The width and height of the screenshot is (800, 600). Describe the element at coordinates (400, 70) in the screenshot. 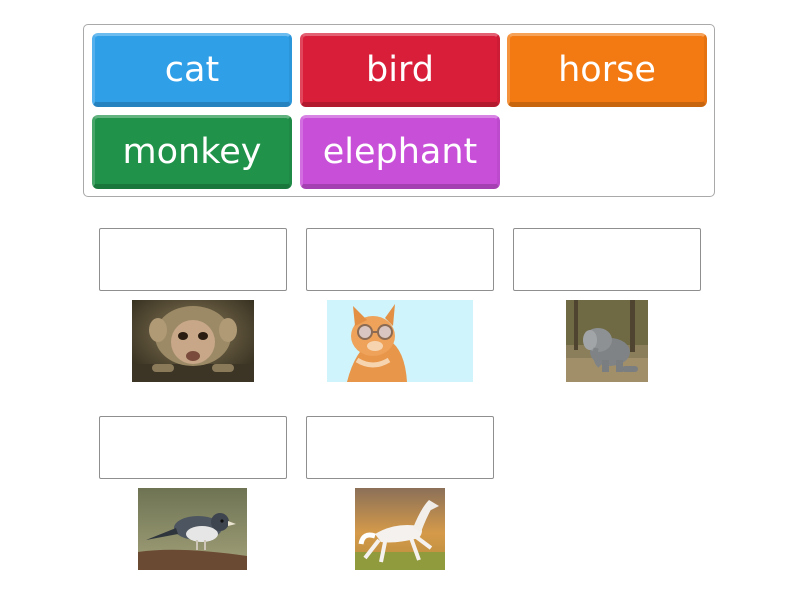

I see `tile-bird: bird` at that location.